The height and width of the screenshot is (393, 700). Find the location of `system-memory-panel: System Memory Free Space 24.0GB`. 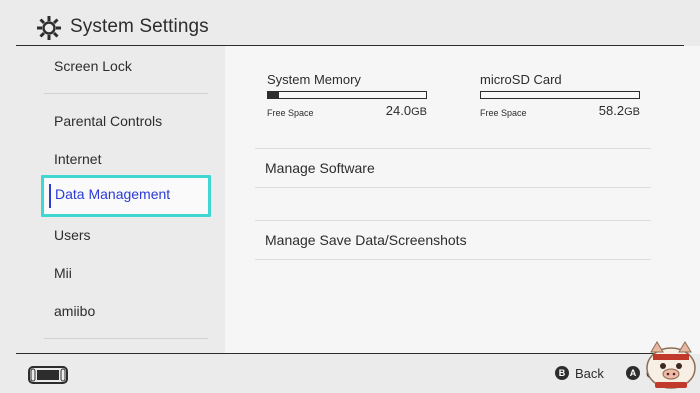

system-memory-panel: System Memory Free Space 24.0GB is located at coordinates (347, 95).